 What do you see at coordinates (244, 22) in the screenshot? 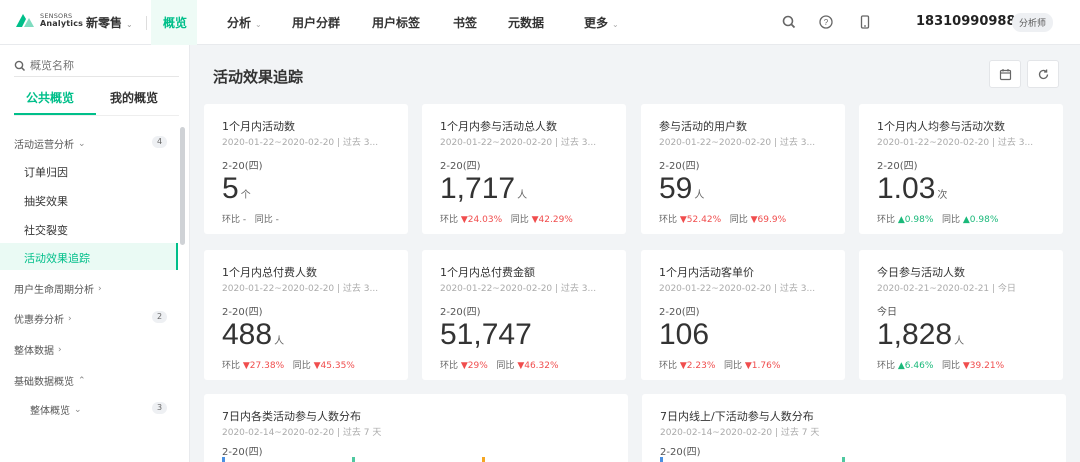
I see `nav-analysis: 分析 ⌄` at bounding box center [244, 22].